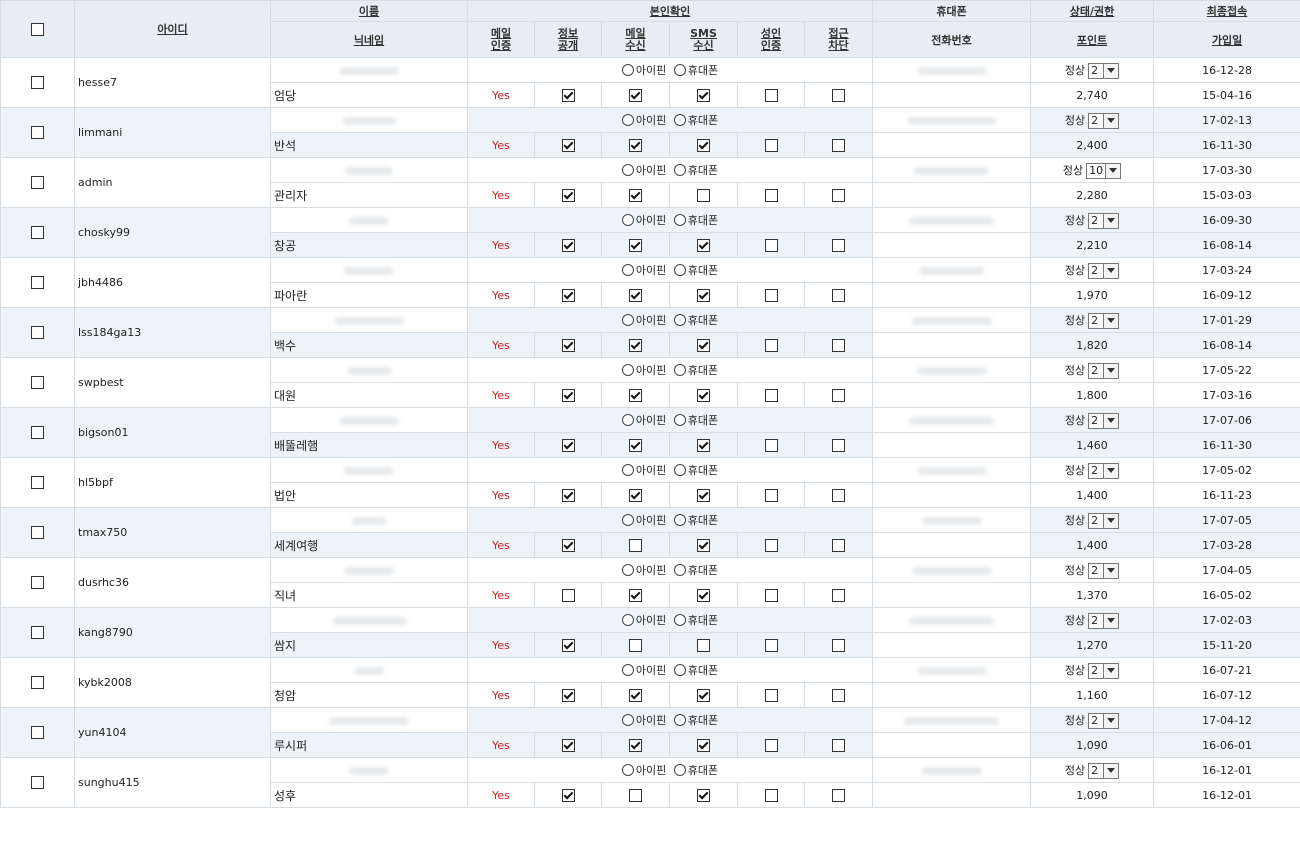 Image resolution: width=1300 pixels, height=866 pixels. Describe the element at coordinates (703, 39) in the screenshot. I see `header-sms-receive: SMS 수신` at that location.